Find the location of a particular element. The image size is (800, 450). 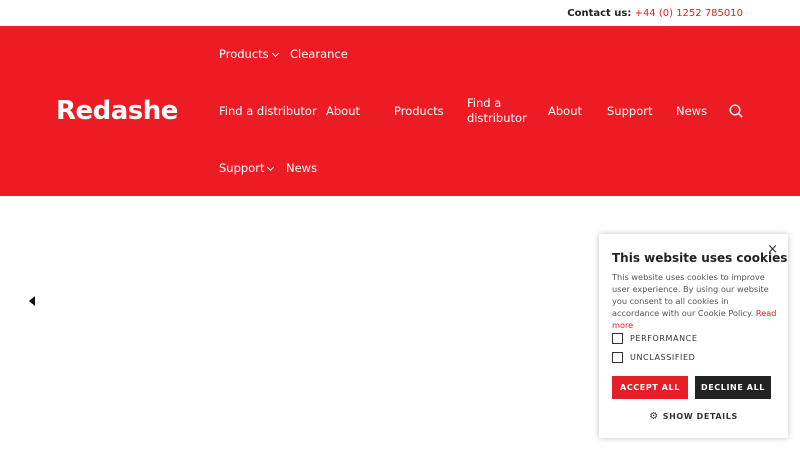

search-icon is located at coordinates (736, 111).